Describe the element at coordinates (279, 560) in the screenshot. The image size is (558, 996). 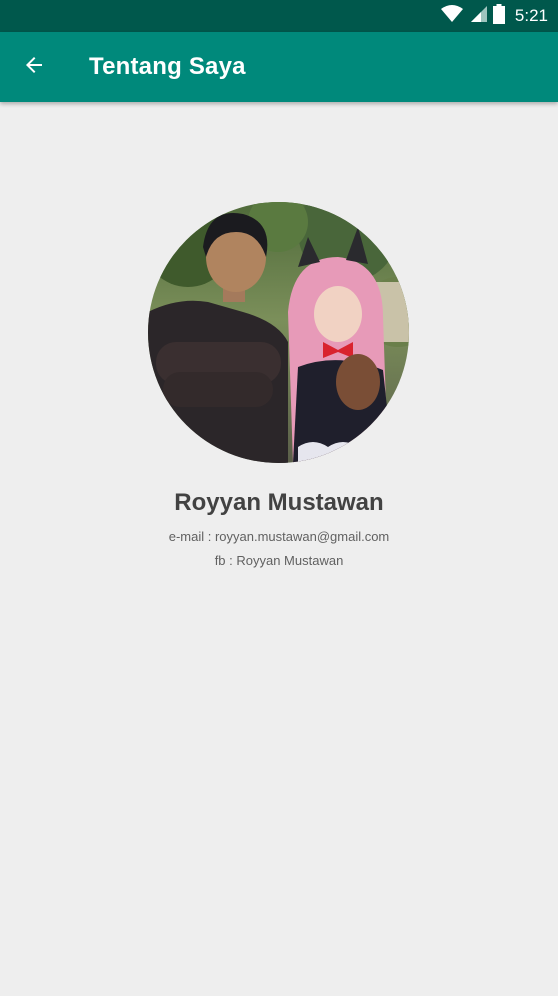
I see `profile-facebook: fb : Royyan Mustawan` at that location.